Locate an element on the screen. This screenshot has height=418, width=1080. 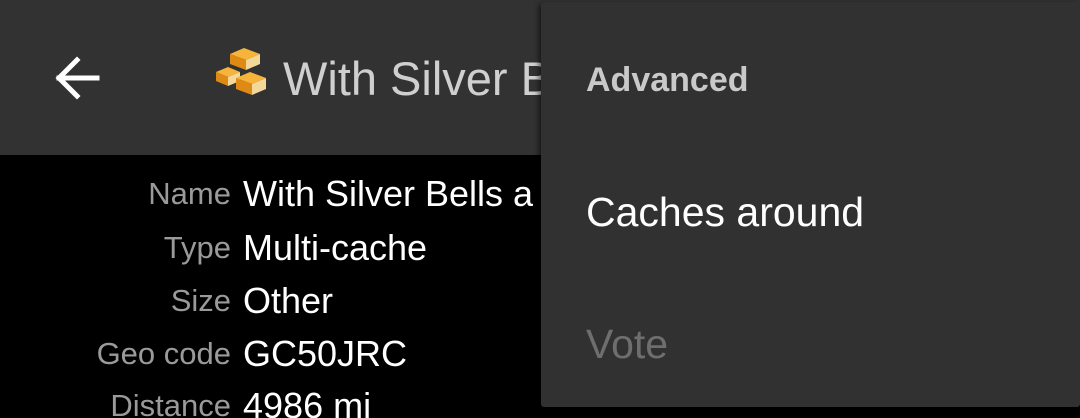
detail-label: Type is located at coordinates (197, 247).